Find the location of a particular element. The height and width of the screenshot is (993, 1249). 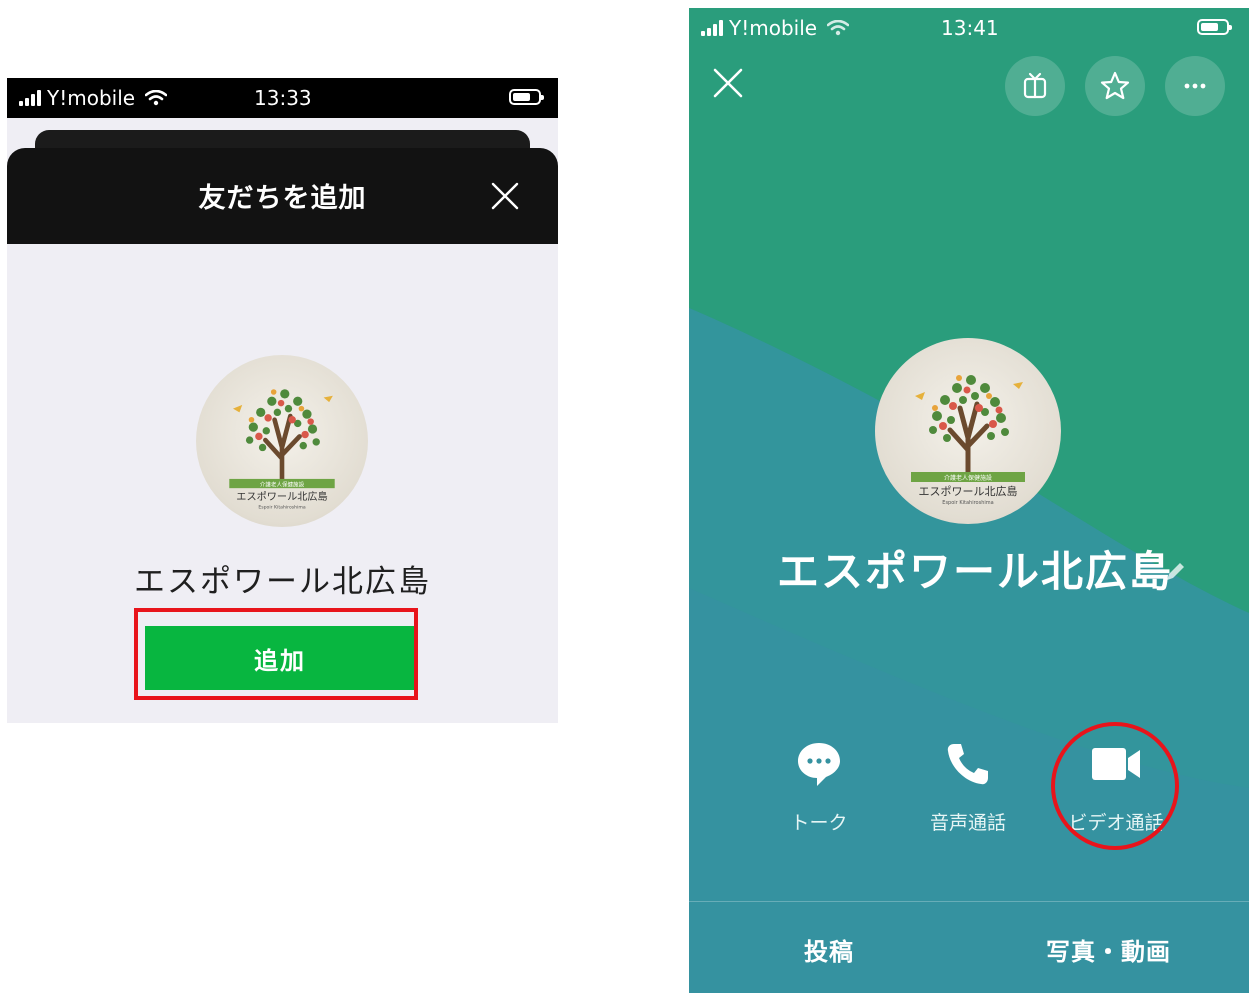

status-time: 13:41 is located at coordinates (970, 28).